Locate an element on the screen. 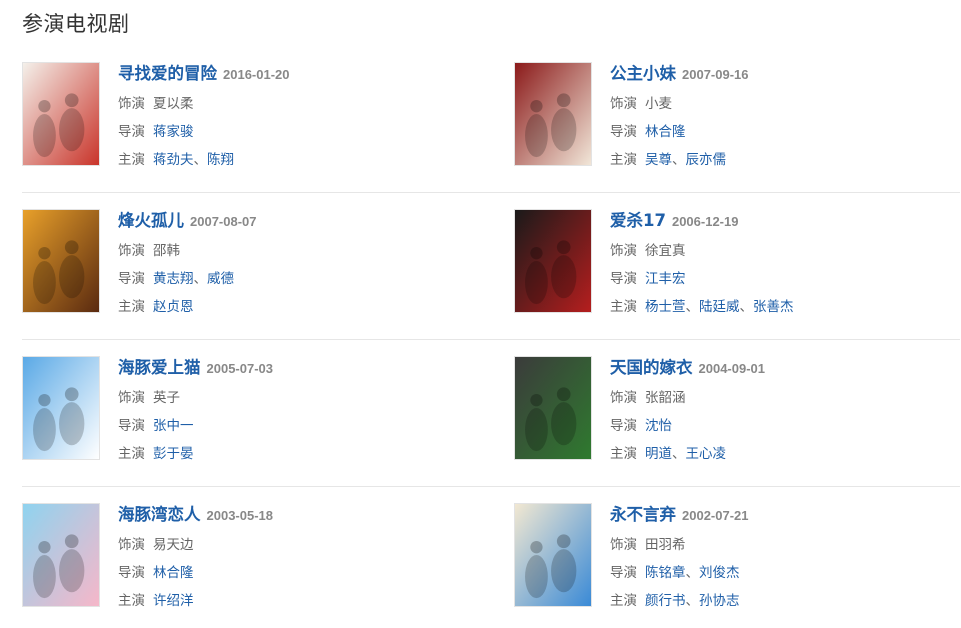 This screenshot has height=628, width=961. role-line: 饰演 田羽希 is located at coordinates (679, 545).